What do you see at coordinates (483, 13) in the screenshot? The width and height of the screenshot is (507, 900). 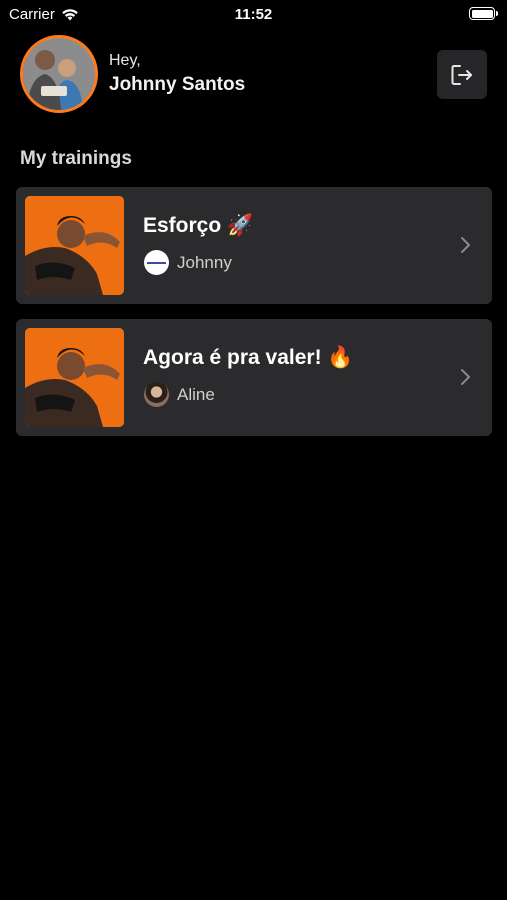 I see `battery-icon` at bounding box center [483, 13].